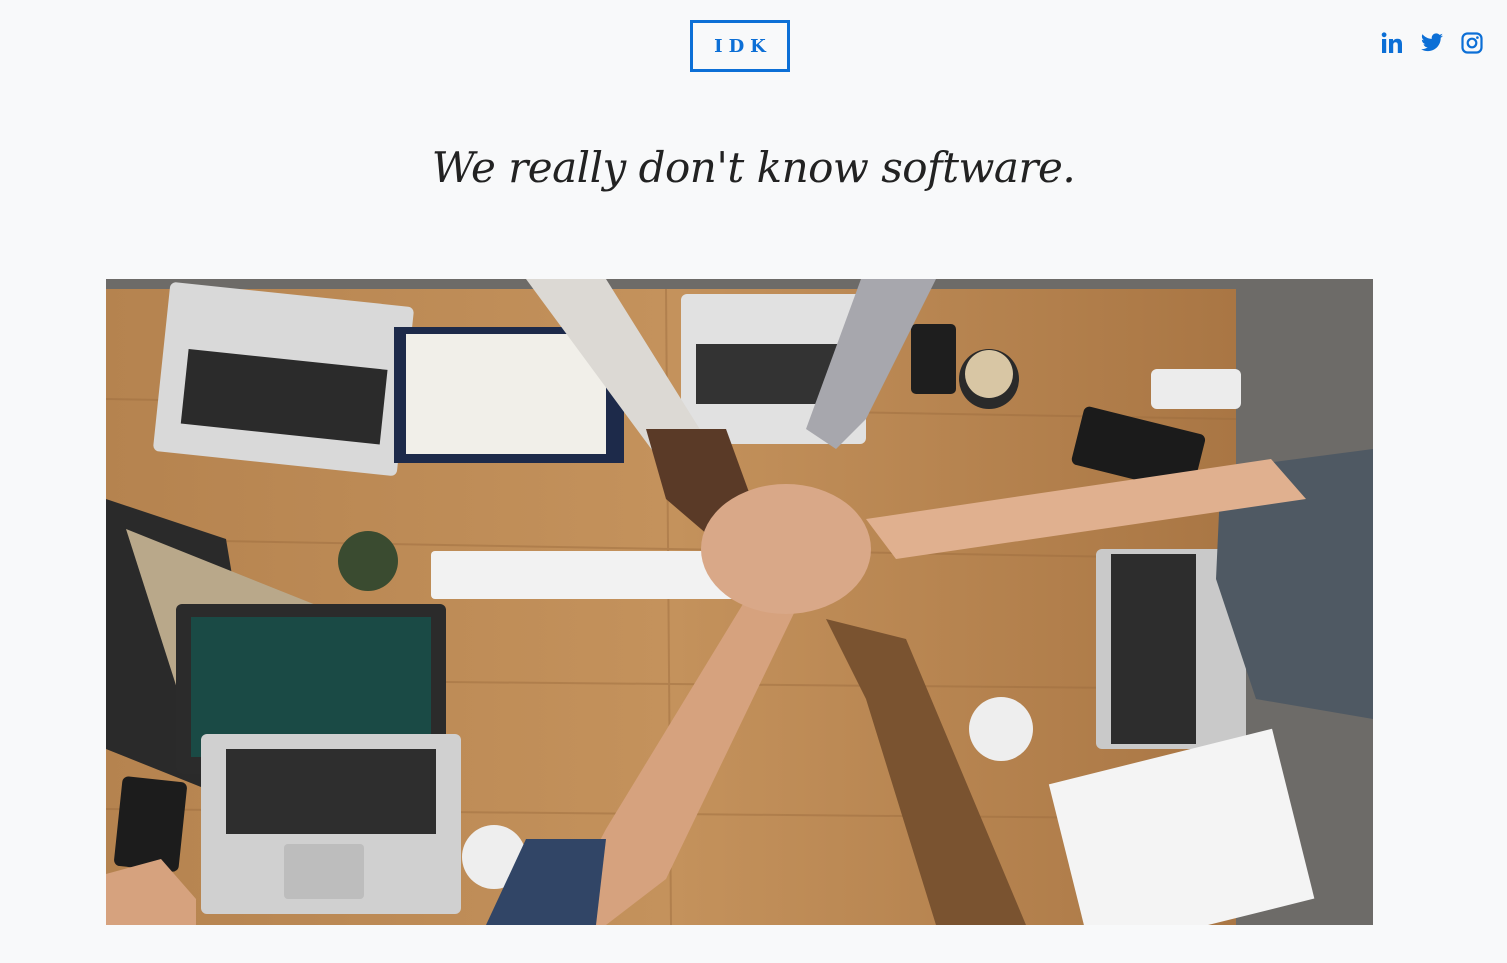 Image resolution: width=1507 pixels, height=963 pixels. I want to click on logo-text: IDK, so click(743, 46).